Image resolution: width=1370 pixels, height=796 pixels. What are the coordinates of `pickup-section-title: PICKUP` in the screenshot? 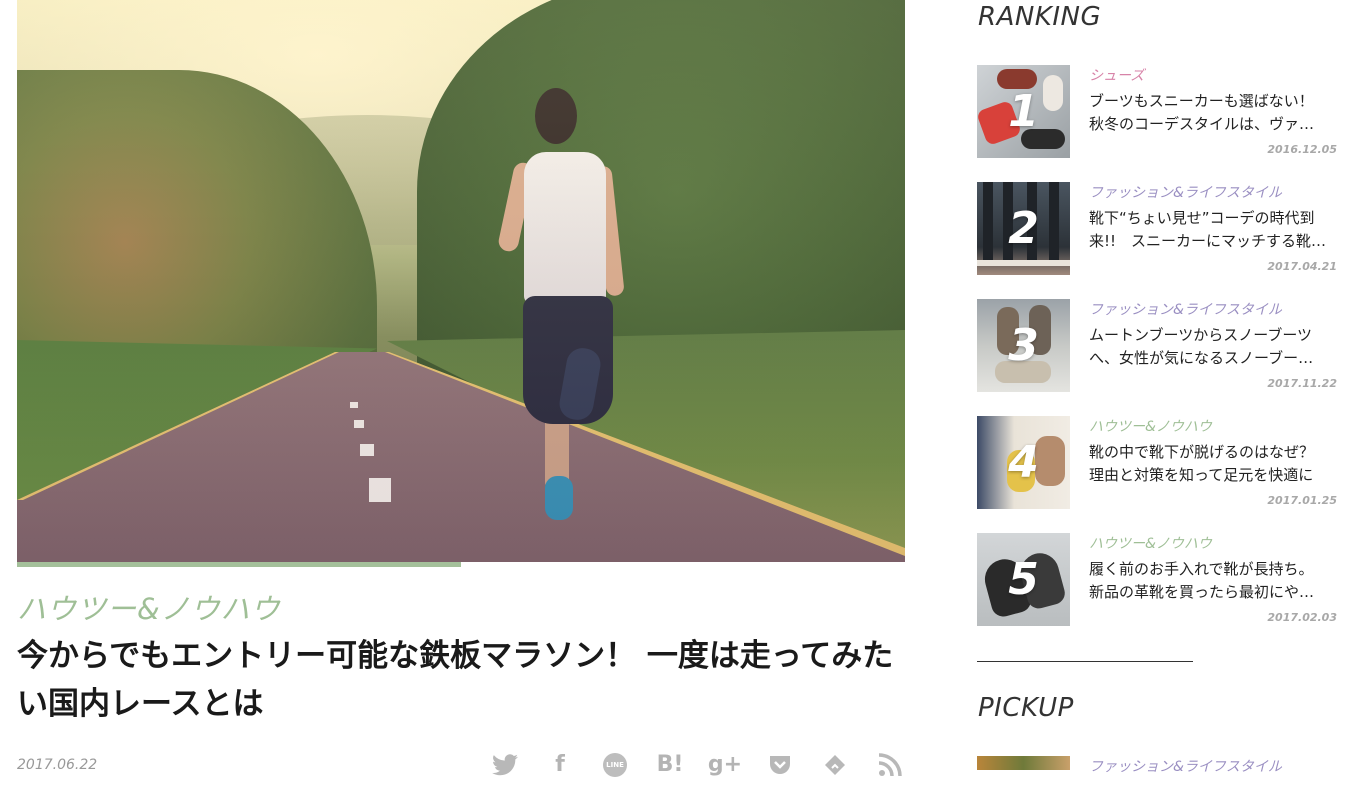 It's located at (1026, 708).